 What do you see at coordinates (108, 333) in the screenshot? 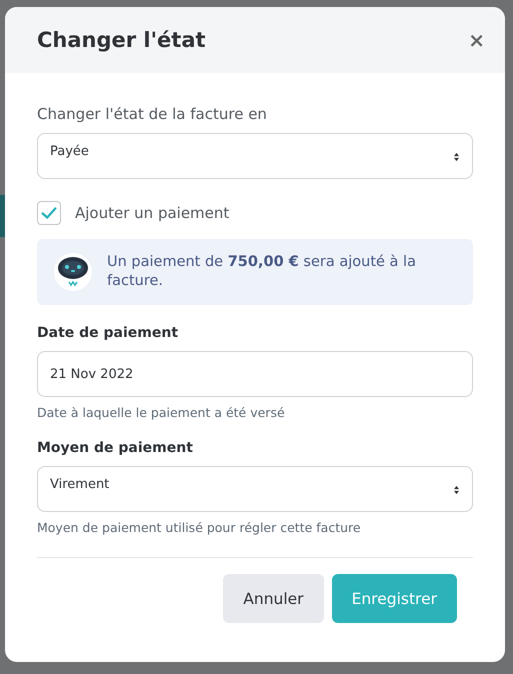
I see `field-label: Date de paiement` at bounding box center [108, 333].